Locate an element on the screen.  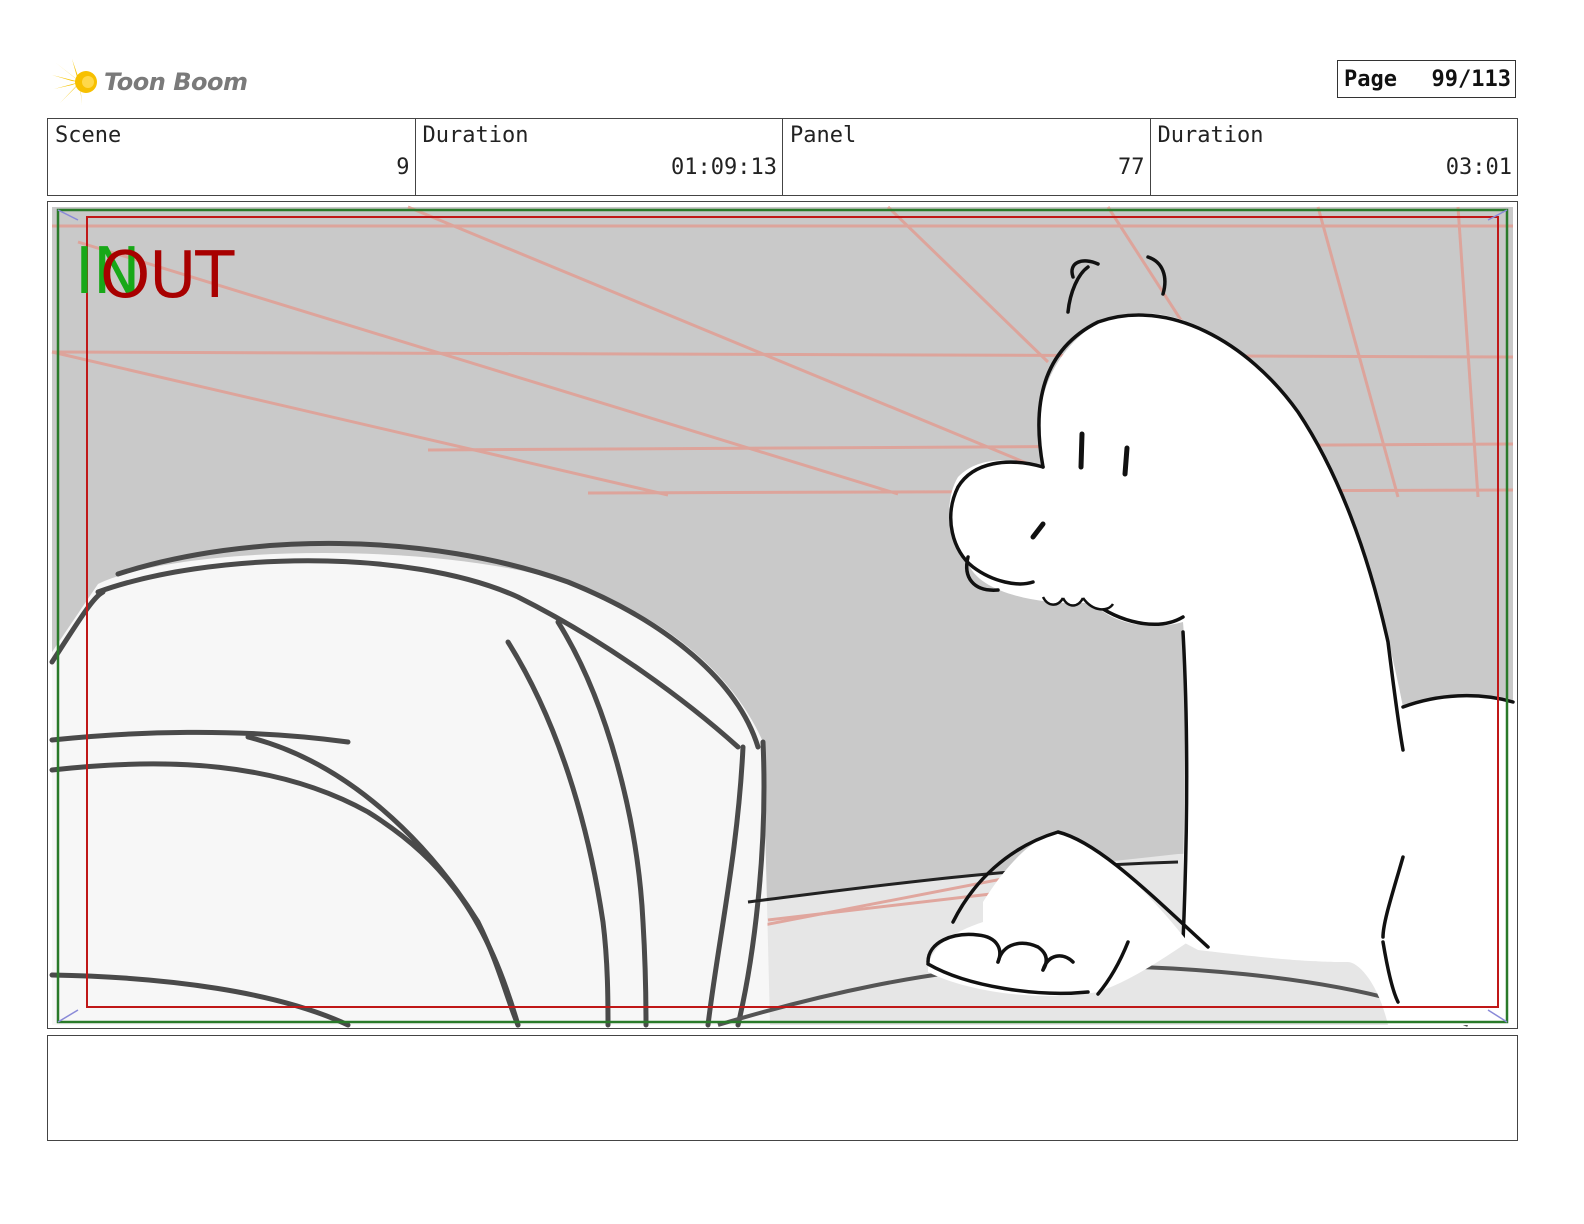
toon-boom-logo: Toon Boom is located at coordinates (150, 82).